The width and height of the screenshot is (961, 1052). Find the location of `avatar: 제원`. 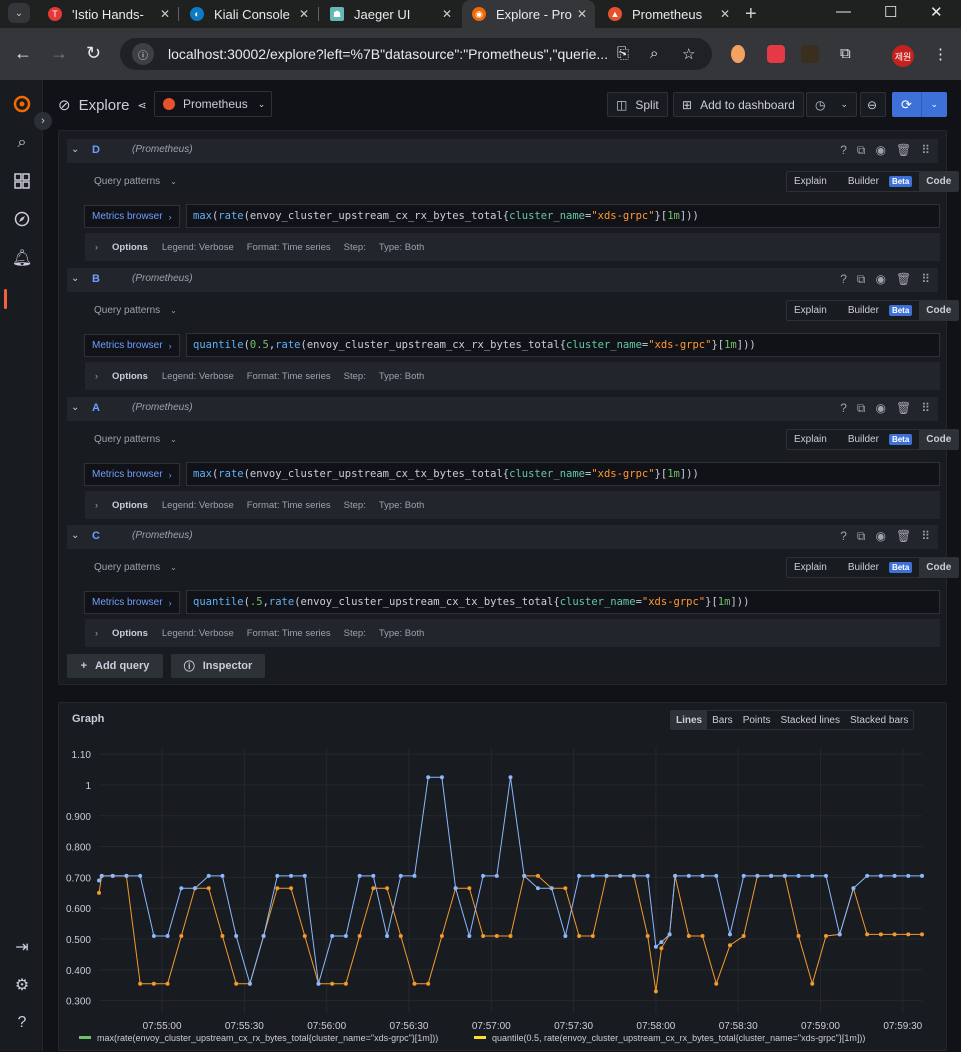

avatar: 제원 is located at coordinates (903, 56).